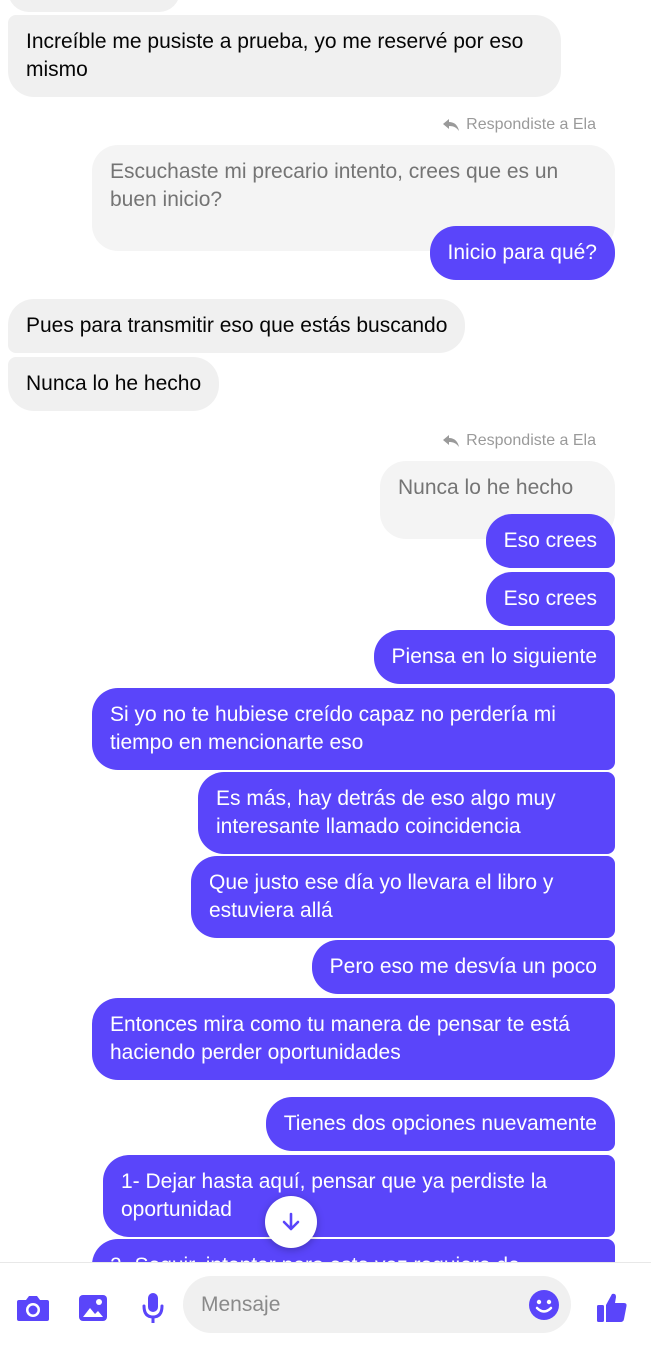 The height and width of the screenshot is (1353, 651). Describe the element at coordinates (486, 487) in the screenshot. I see `quoted-text: Nunca lo he hecho` at that location.